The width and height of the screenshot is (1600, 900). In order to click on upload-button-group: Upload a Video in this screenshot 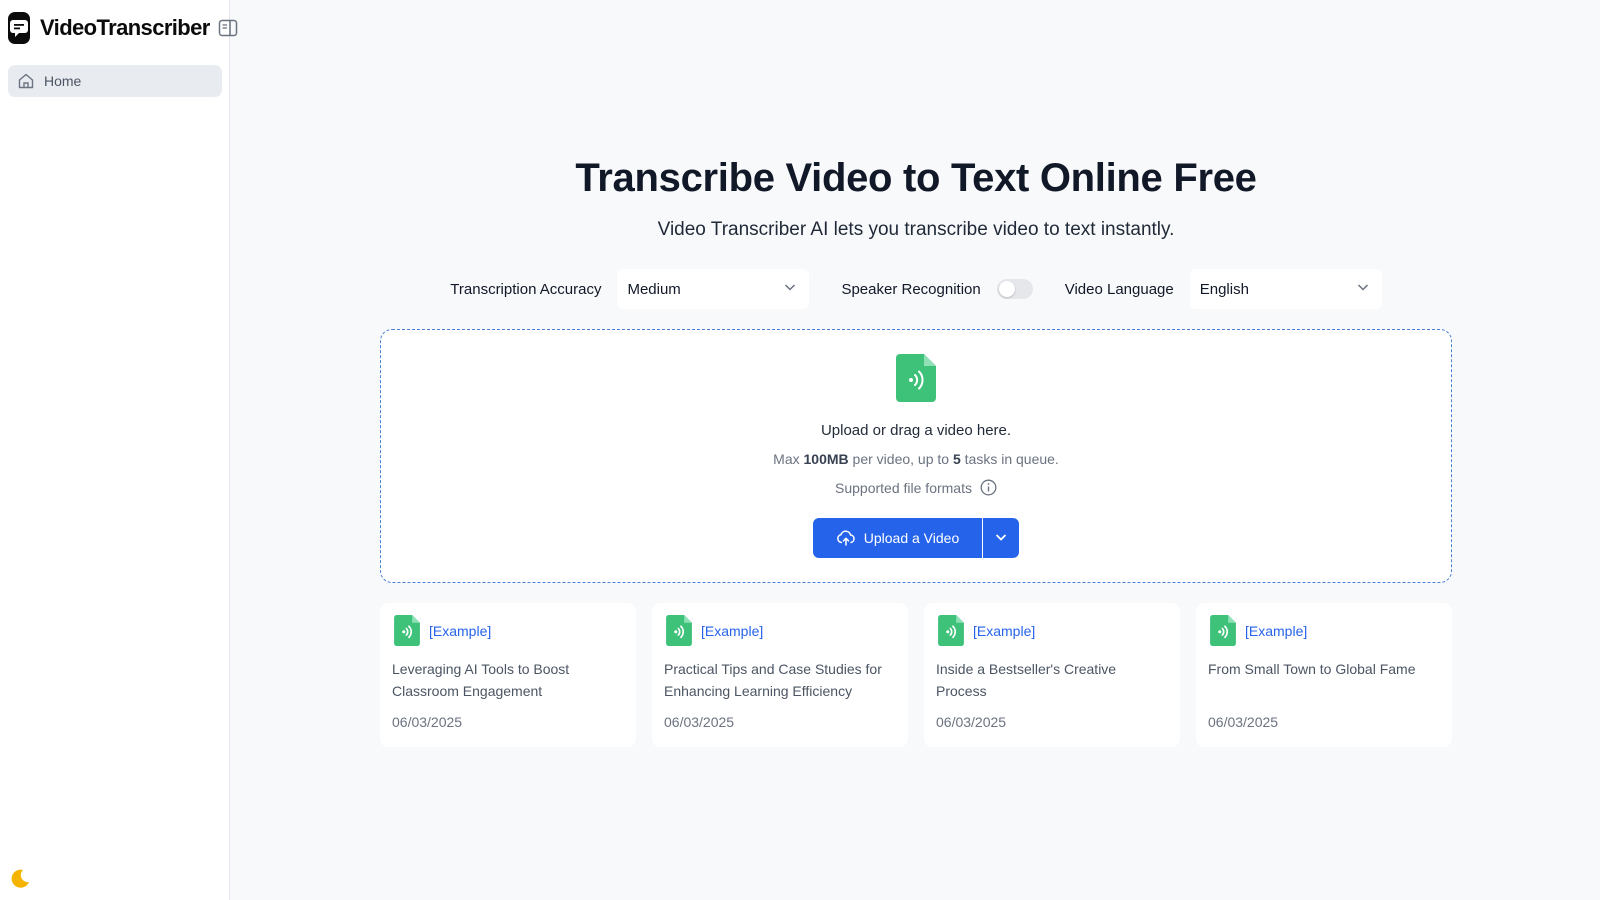, I will do `click(916, 538)`.